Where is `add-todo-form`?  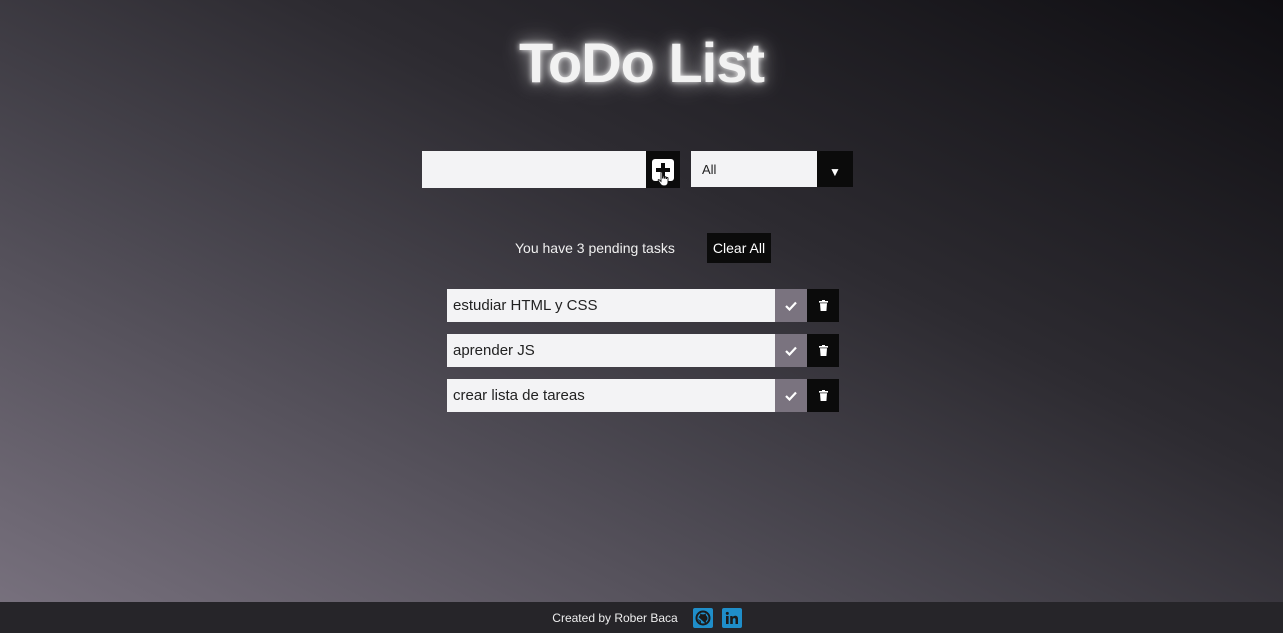
add-todo-form is located at coordinates (551, 169).